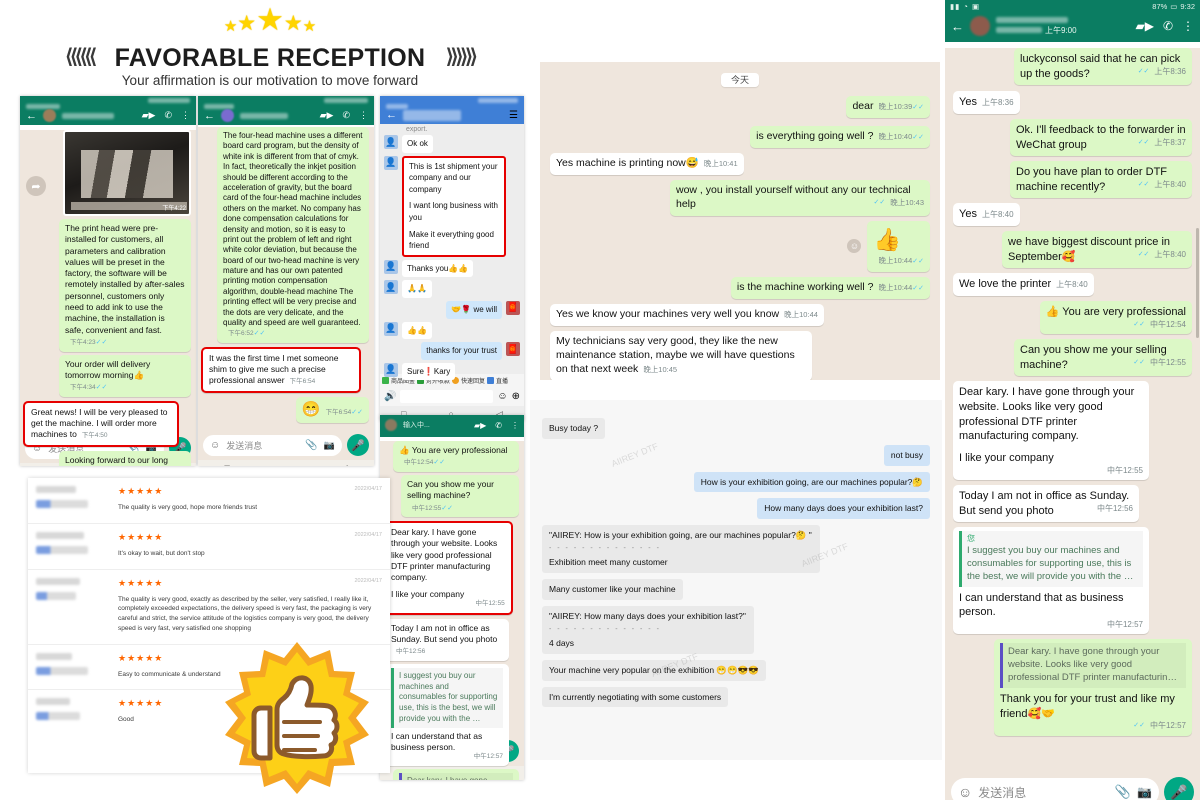  What do you see at coordinates (419, 463) in the screenshot?
I see `message-time: 中午12:54` at bounding box center [419, 463].